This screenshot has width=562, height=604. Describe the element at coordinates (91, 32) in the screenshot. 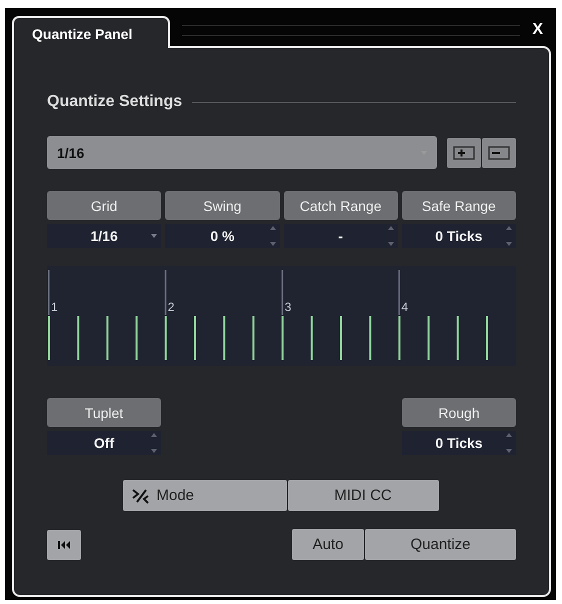

I see `panel-tab: Quantize Panel` at that location.